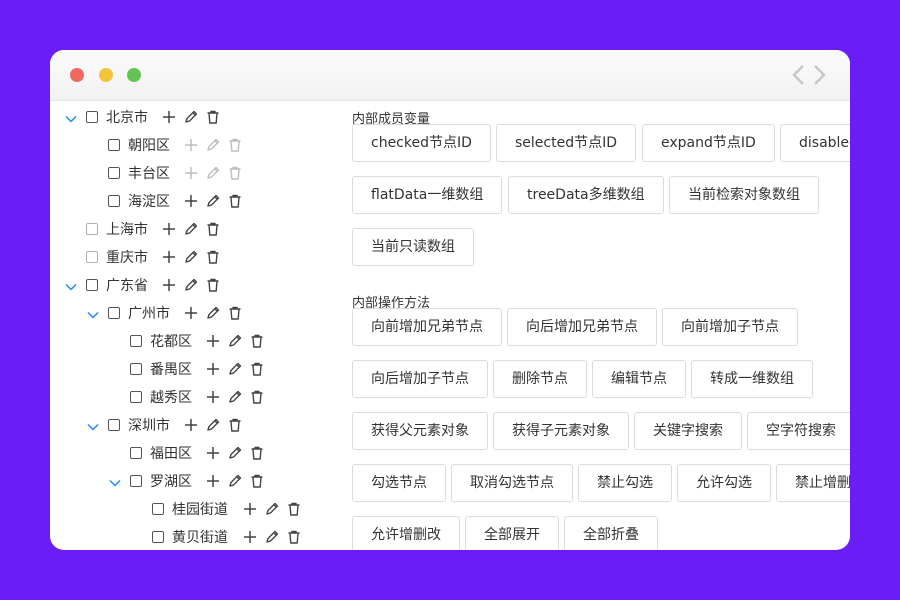 The height and width of the screenshot is (600, 900). Describe the element at coordinates (171, 342) in the screenshot. I see `node-label: 花都区` at that location.